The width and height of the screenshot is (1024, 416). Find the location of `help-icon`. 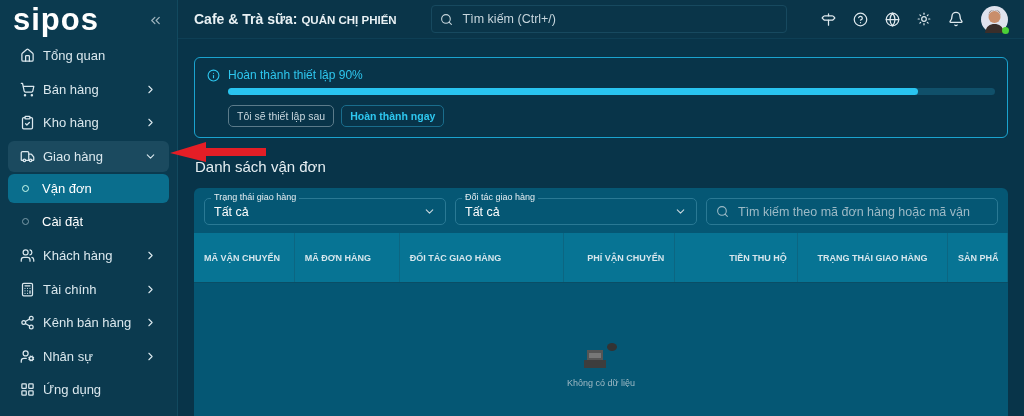

help-icon is located at coordinates (860, 19).